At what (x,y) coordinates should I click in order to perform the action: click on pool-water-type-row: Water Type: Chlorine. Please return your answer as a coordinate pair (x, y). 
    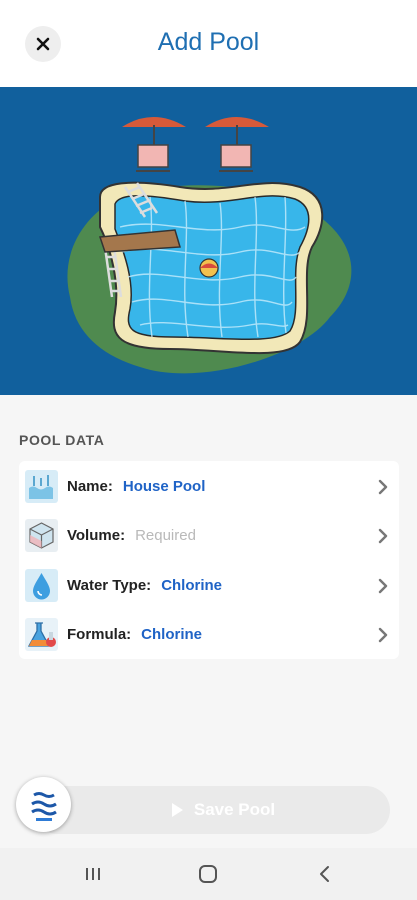
    Looking at the image, I should click on (209, 586).